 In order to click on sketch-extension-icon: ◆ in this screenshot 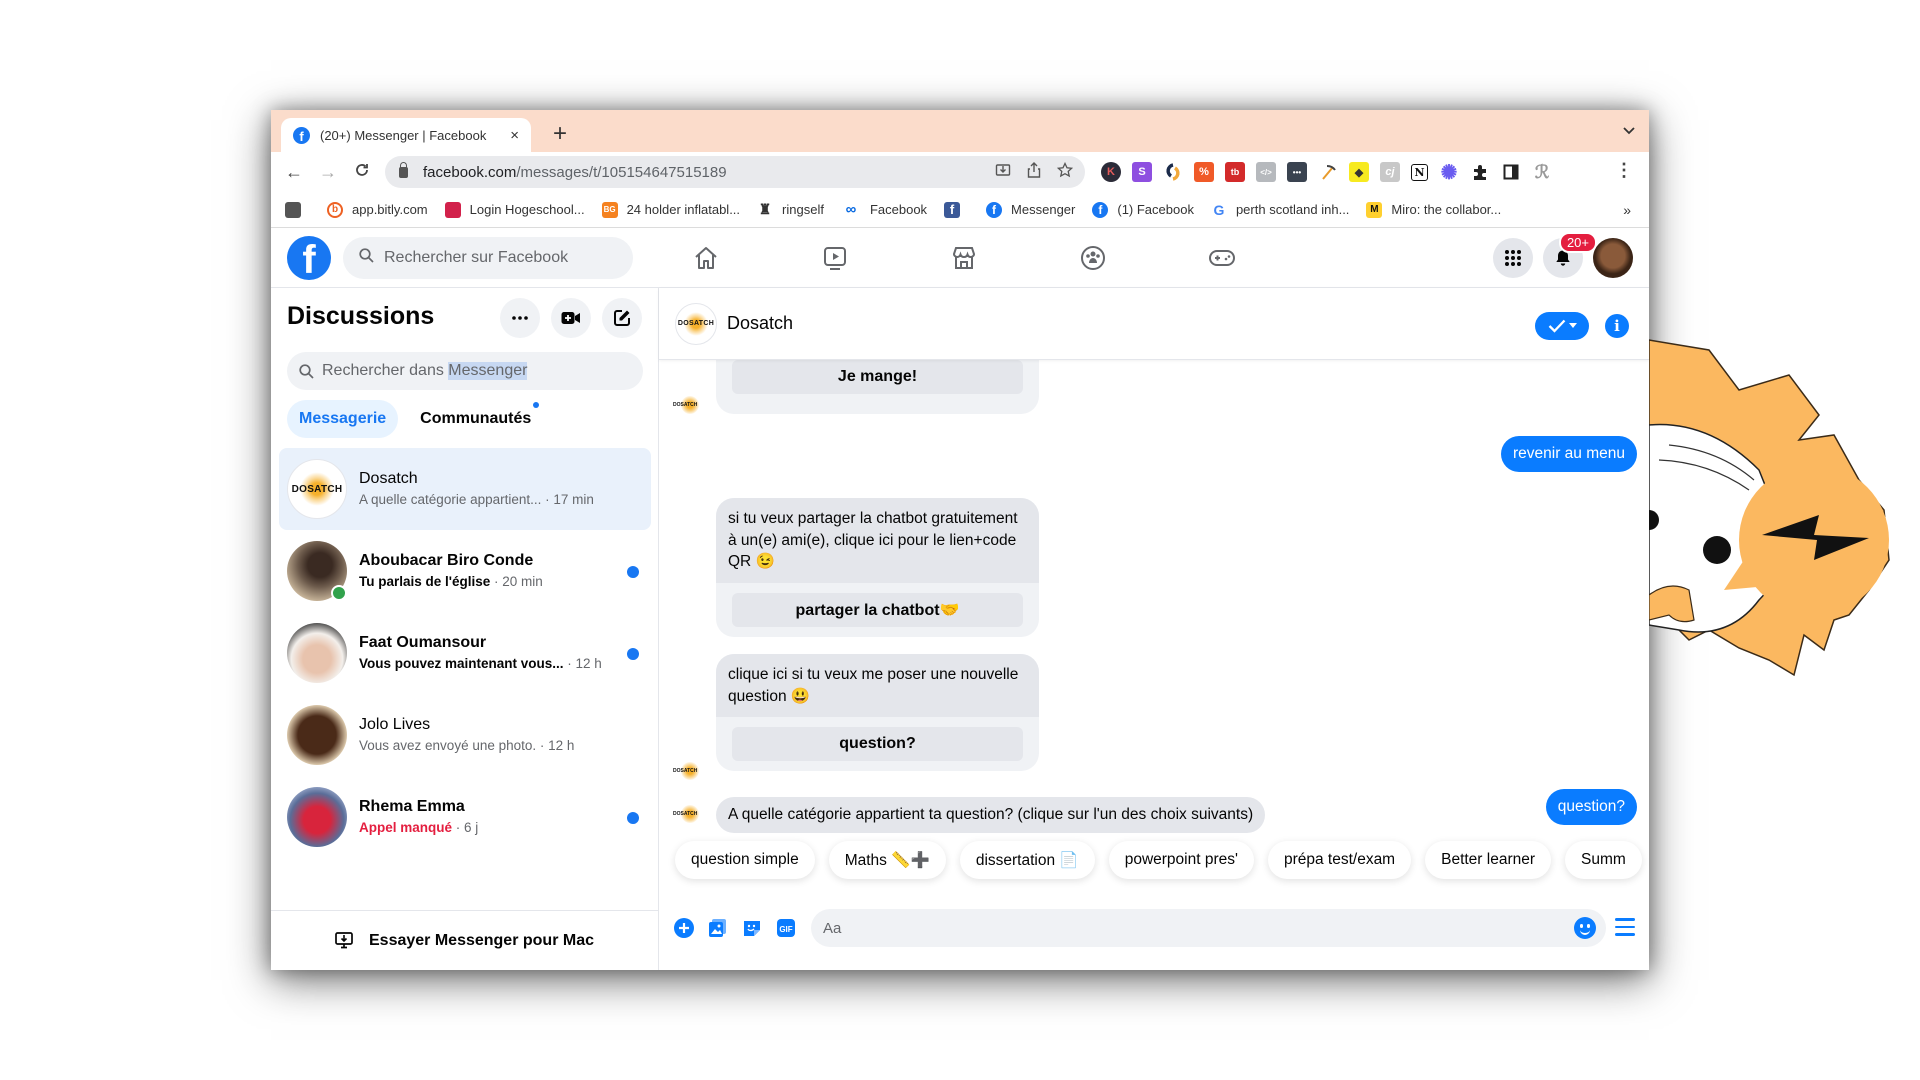, I will do `click(1359, 172)`.